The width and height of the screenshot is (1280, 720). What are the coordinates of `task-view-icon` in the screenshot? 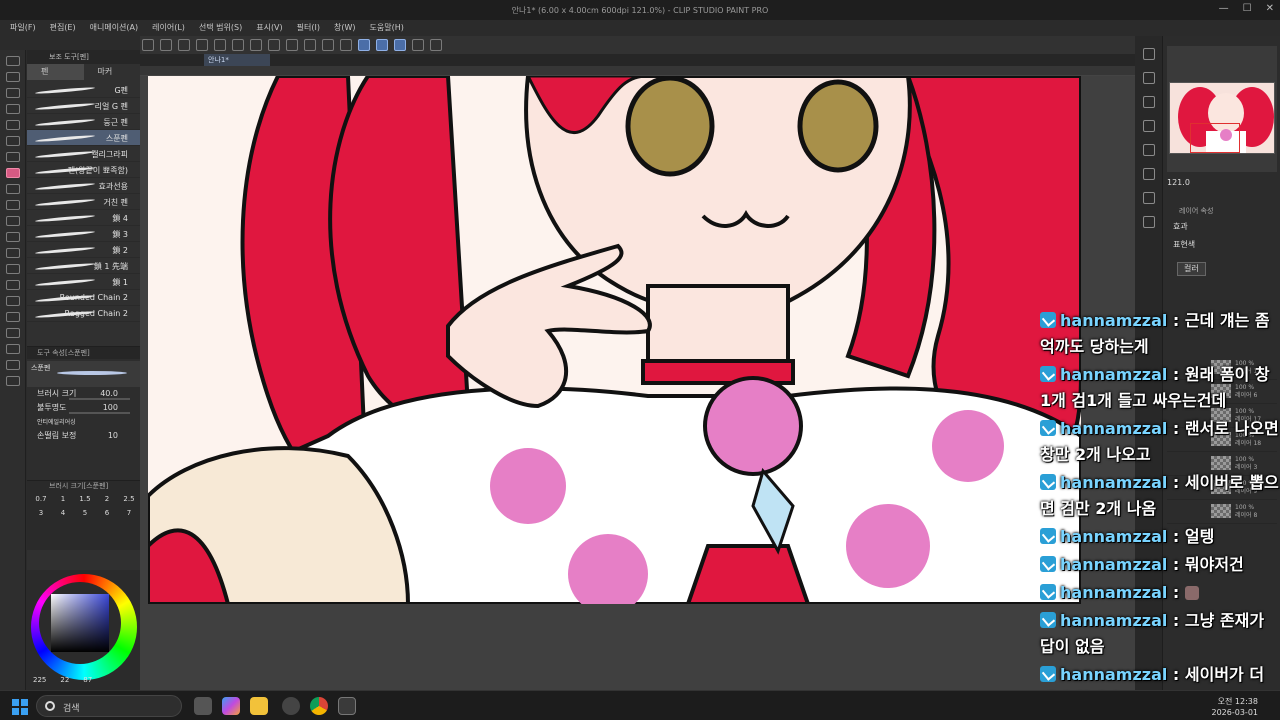 It's located at (203, 706).